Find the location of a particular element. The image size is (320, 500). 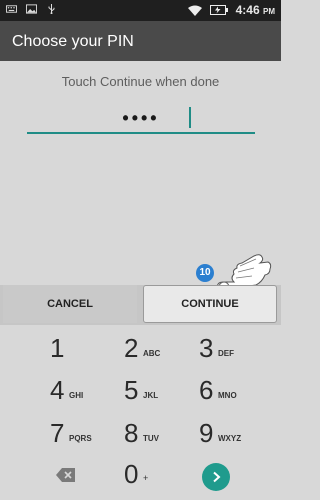

wifi-icon is located at coordinates (194, 10).